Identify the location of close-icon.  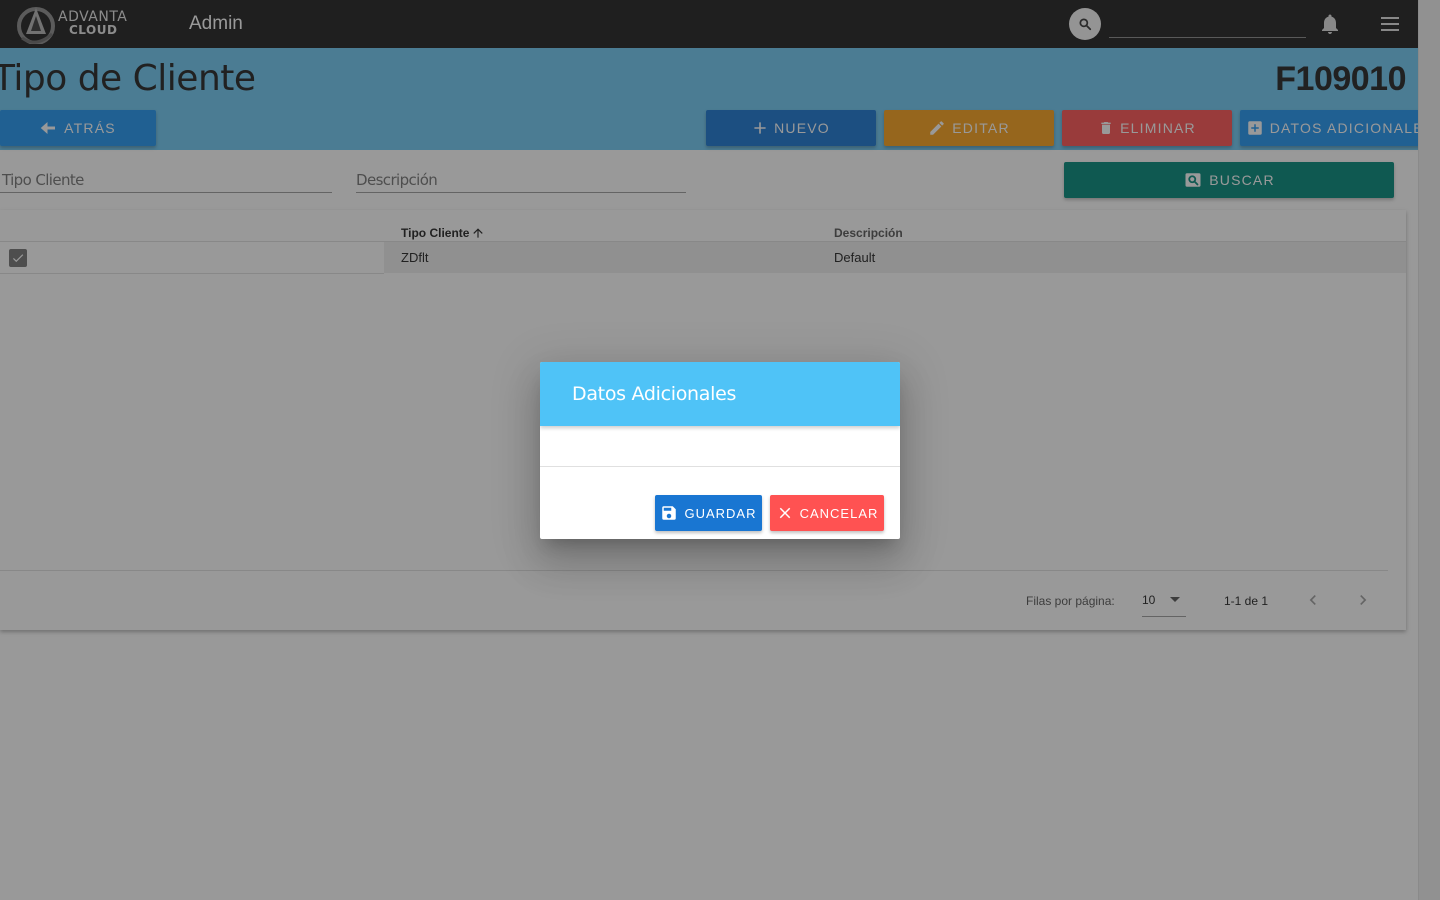
(784, 513).